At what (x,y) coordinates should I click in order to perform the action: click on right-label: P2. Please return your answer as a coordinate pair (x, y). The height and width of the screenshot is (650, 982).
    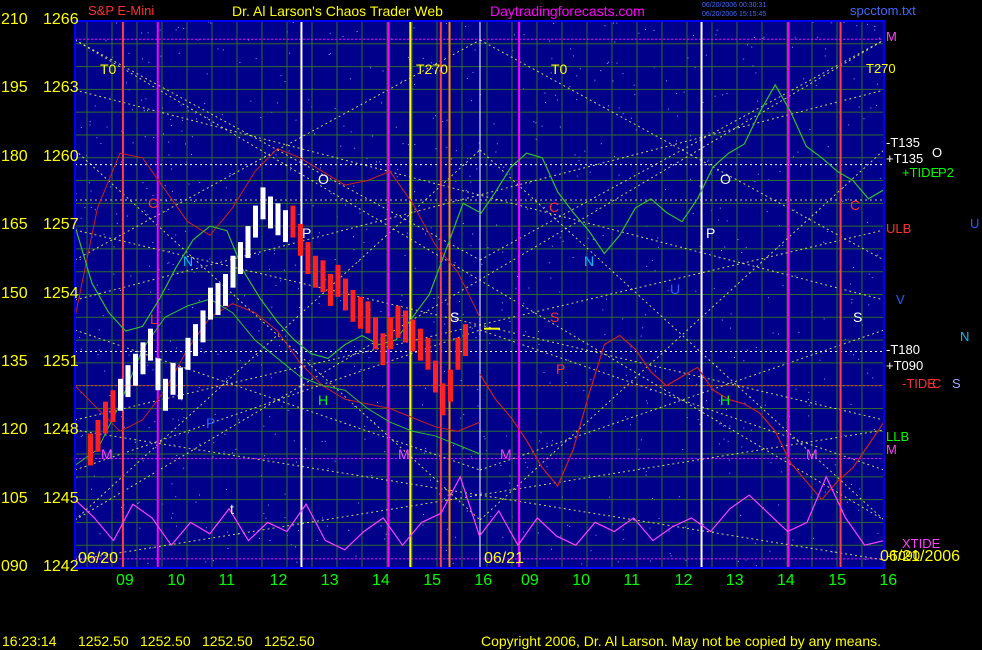
    Looking at the image, I should click on (946, 172).